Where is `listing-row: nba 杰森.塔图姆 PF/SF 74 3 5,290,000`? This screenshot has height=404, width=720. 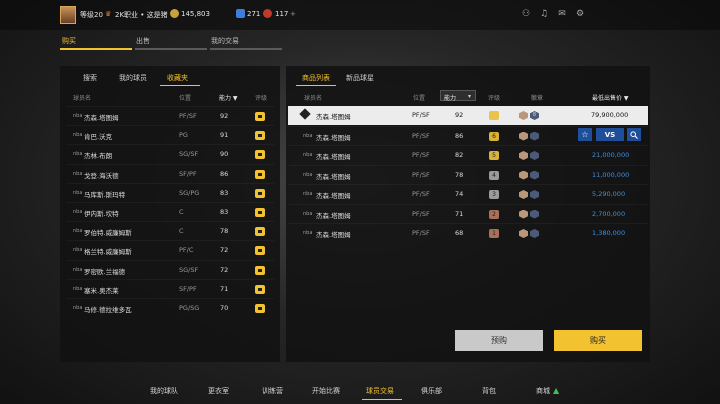 listing-row: nba 杰森.塔图姆 PF/SF 74 3 5,290,000 is located at coordinates (468, 193).